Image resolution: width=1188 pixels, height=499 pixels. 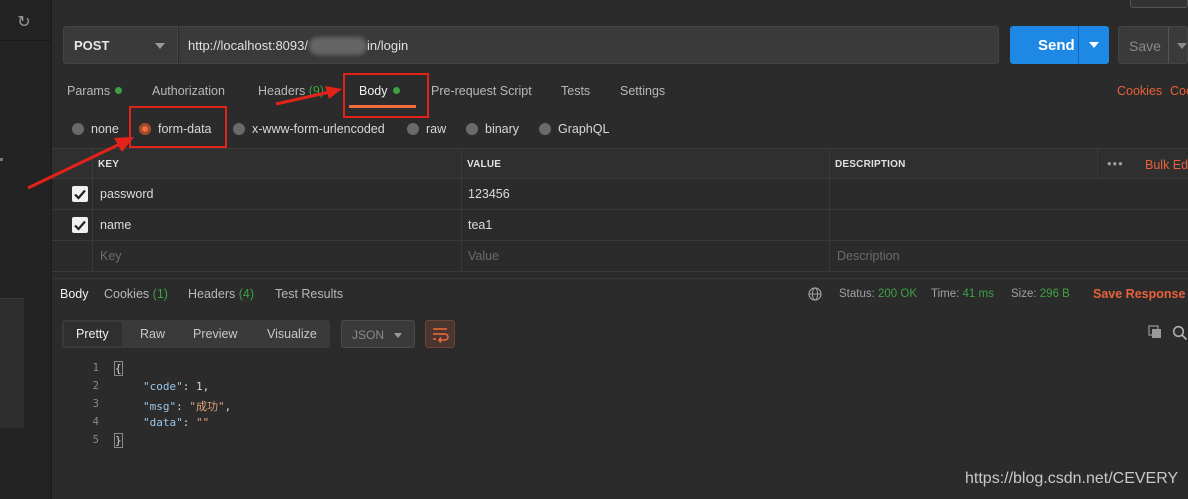 What do you see at coordinates (870, 164) in the screenshot?
I see `column-header-description: DESCRIPTION` at bounding box center [870, 164].